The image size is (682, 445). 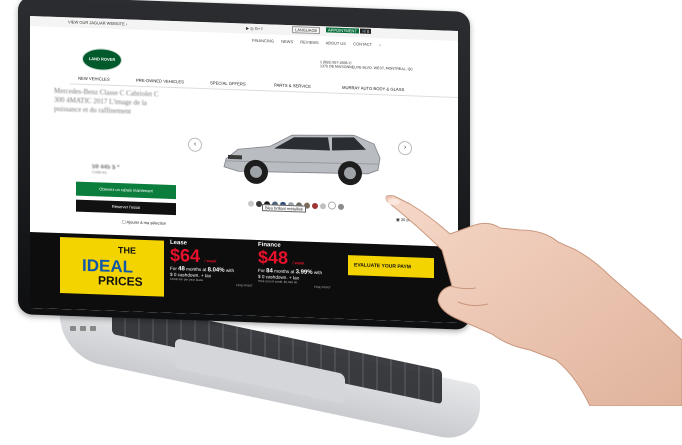 I want to click on link-reviews: REVIEWS, so click(x=309, y=42).